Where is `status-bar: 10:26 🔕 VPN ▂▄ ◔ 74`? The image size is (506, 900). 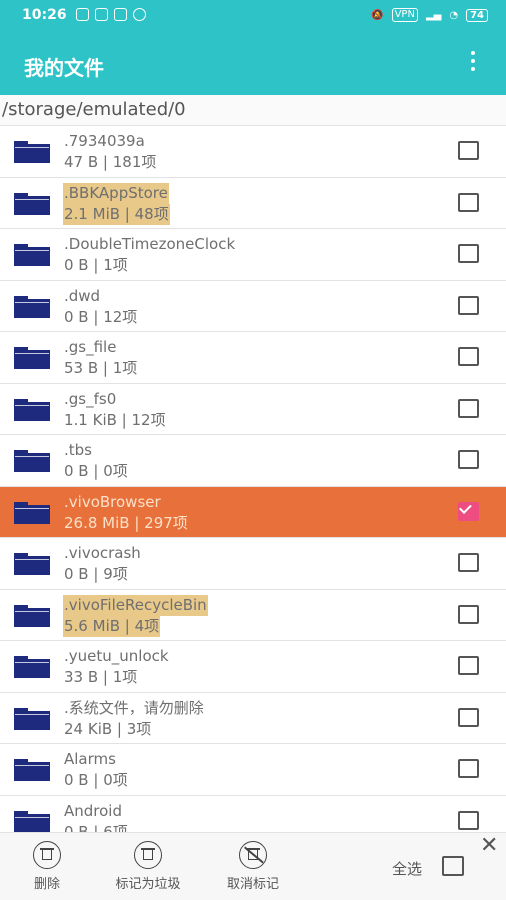
status-bar: 10:26 🔕 VPN ▂▄ ◔ 74 is located at coordinates (253, 16).